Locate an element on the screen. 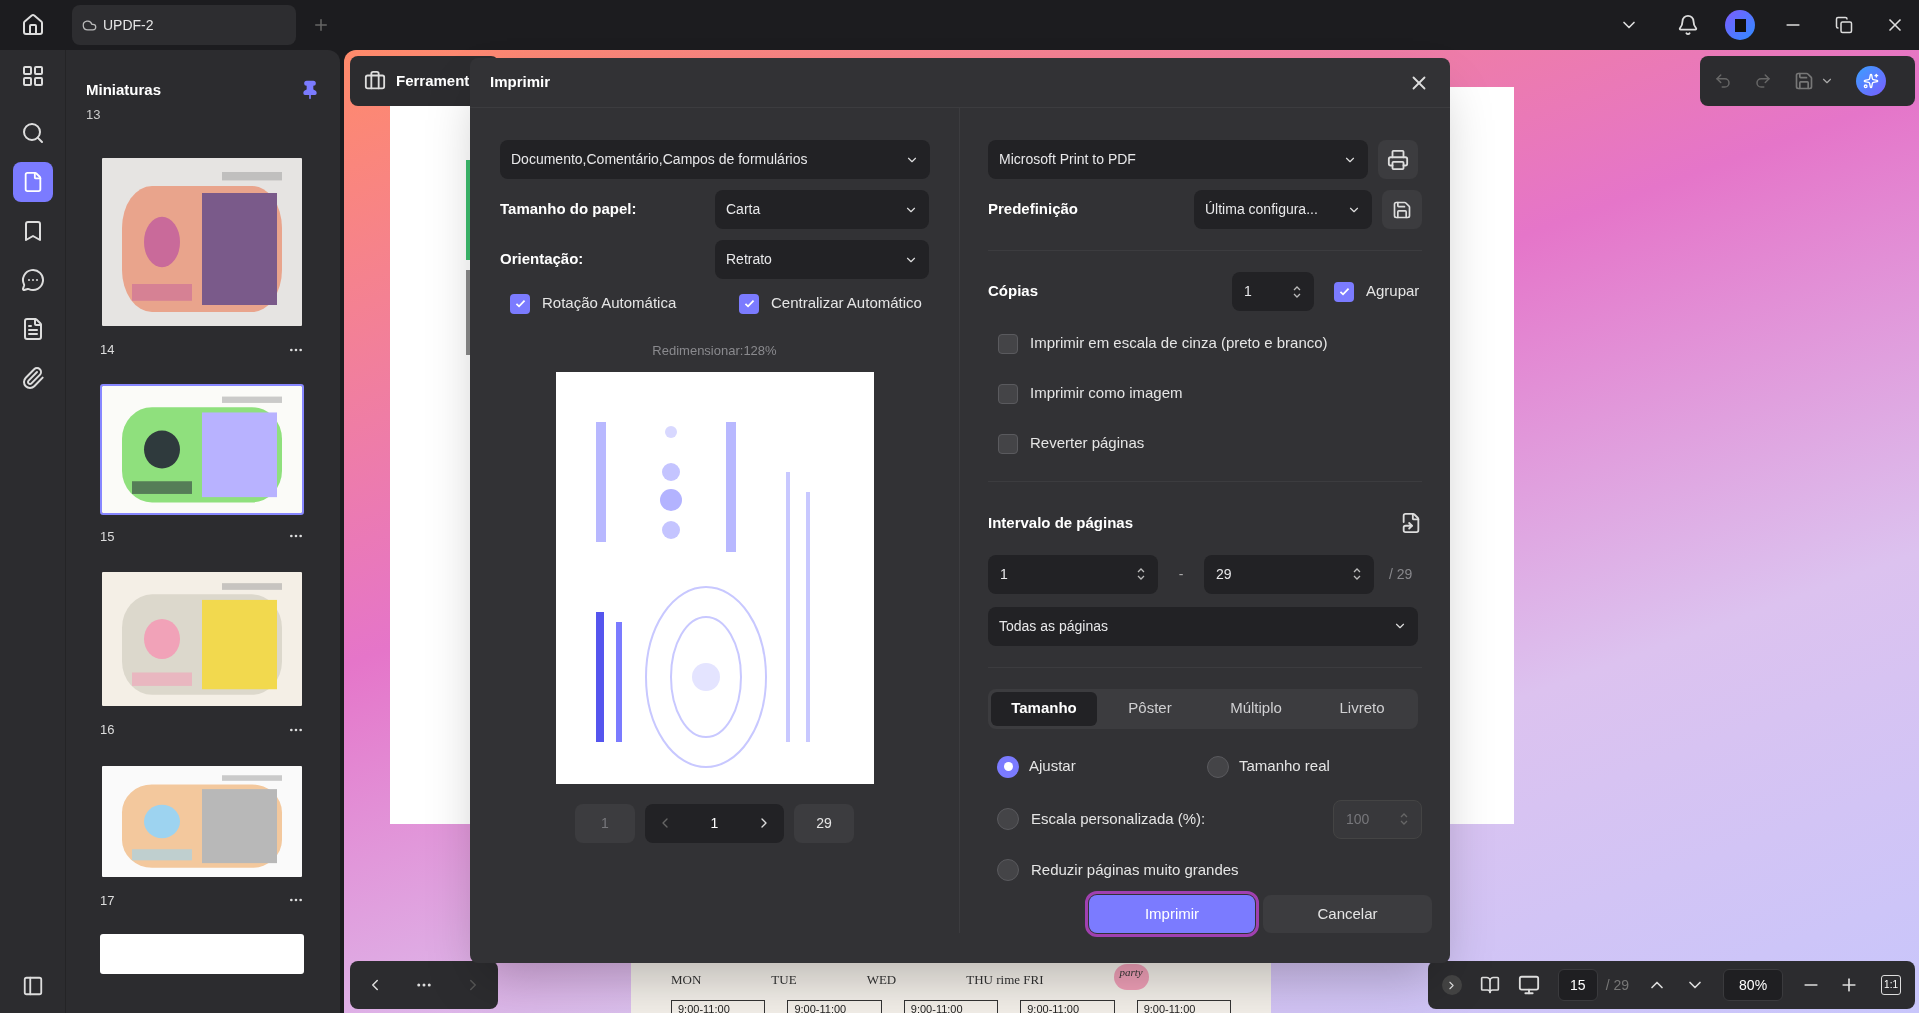 The image size is (1919, 1013). account-avatar is located at coordinates (1740, 25).